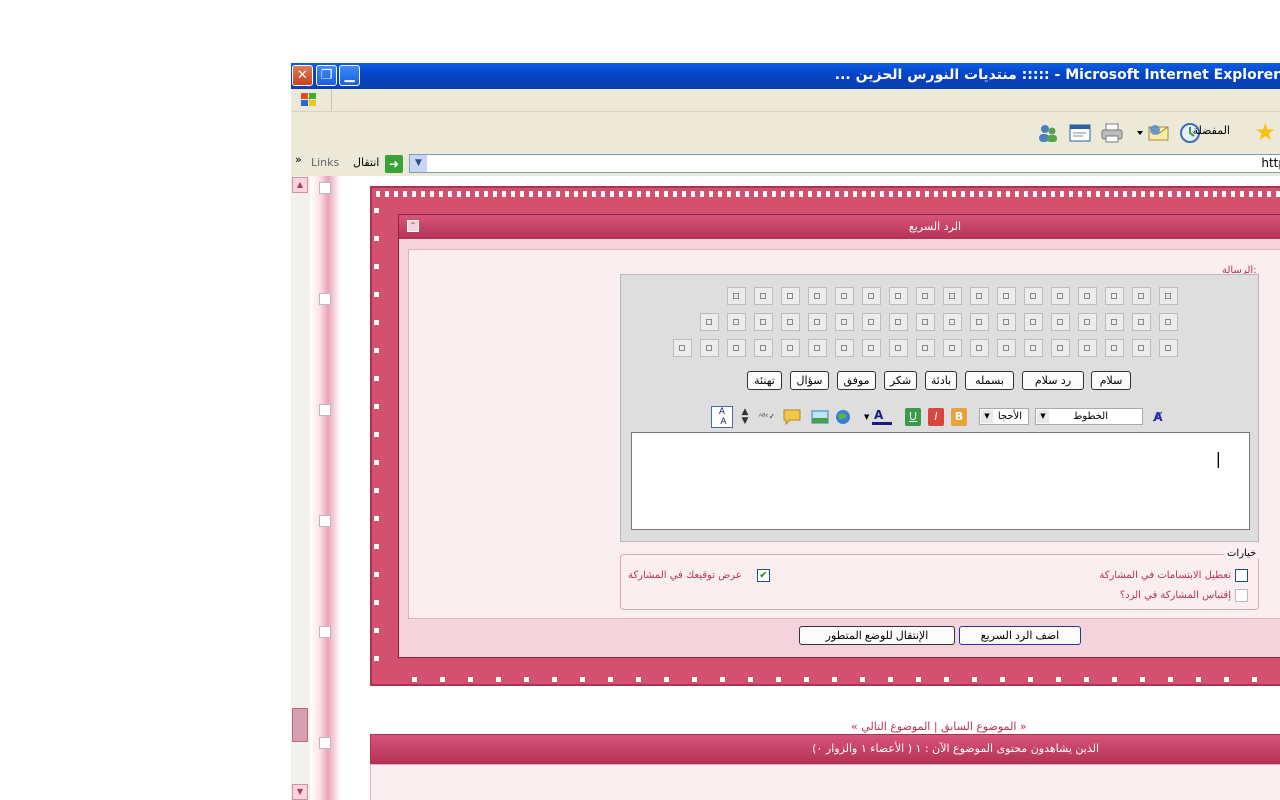 This screenshot has width=1280, height=800. I want to click on text-color-icon: A ▼, so click(878, 417).